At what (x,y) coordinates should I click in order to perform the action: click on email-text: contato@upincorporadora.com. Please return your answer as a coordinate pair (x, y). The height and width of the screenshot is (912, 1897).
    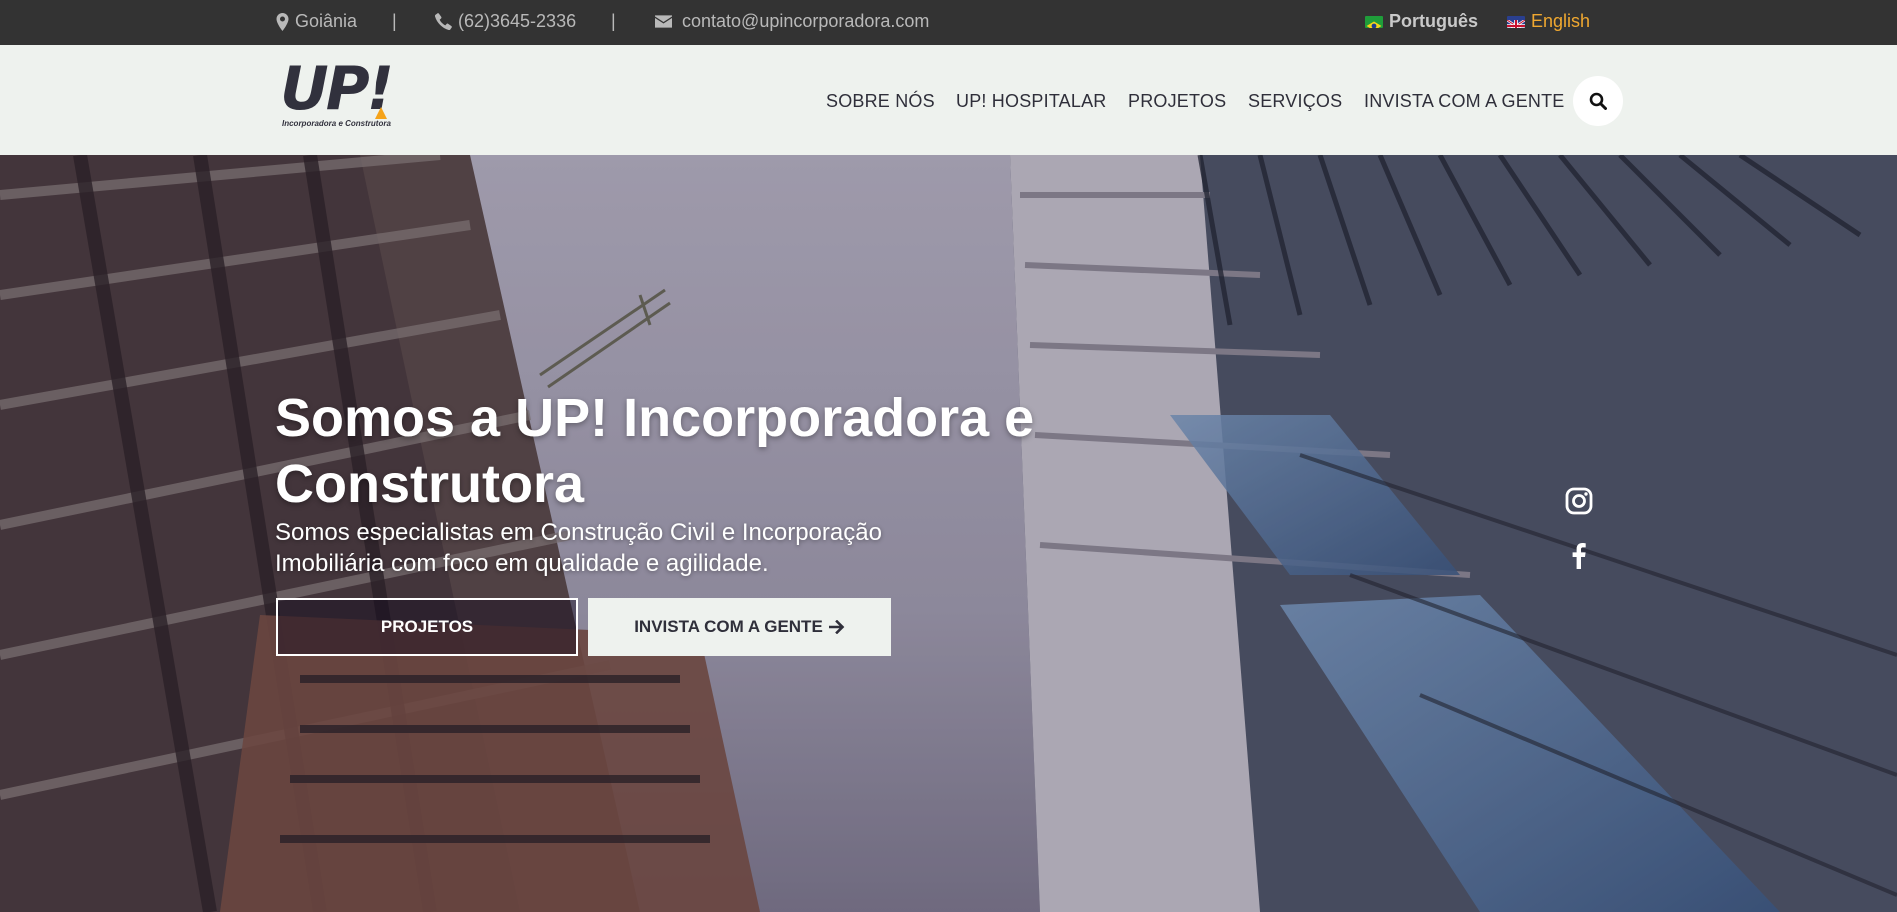
    Looking at the image, I should click on (806, 21).